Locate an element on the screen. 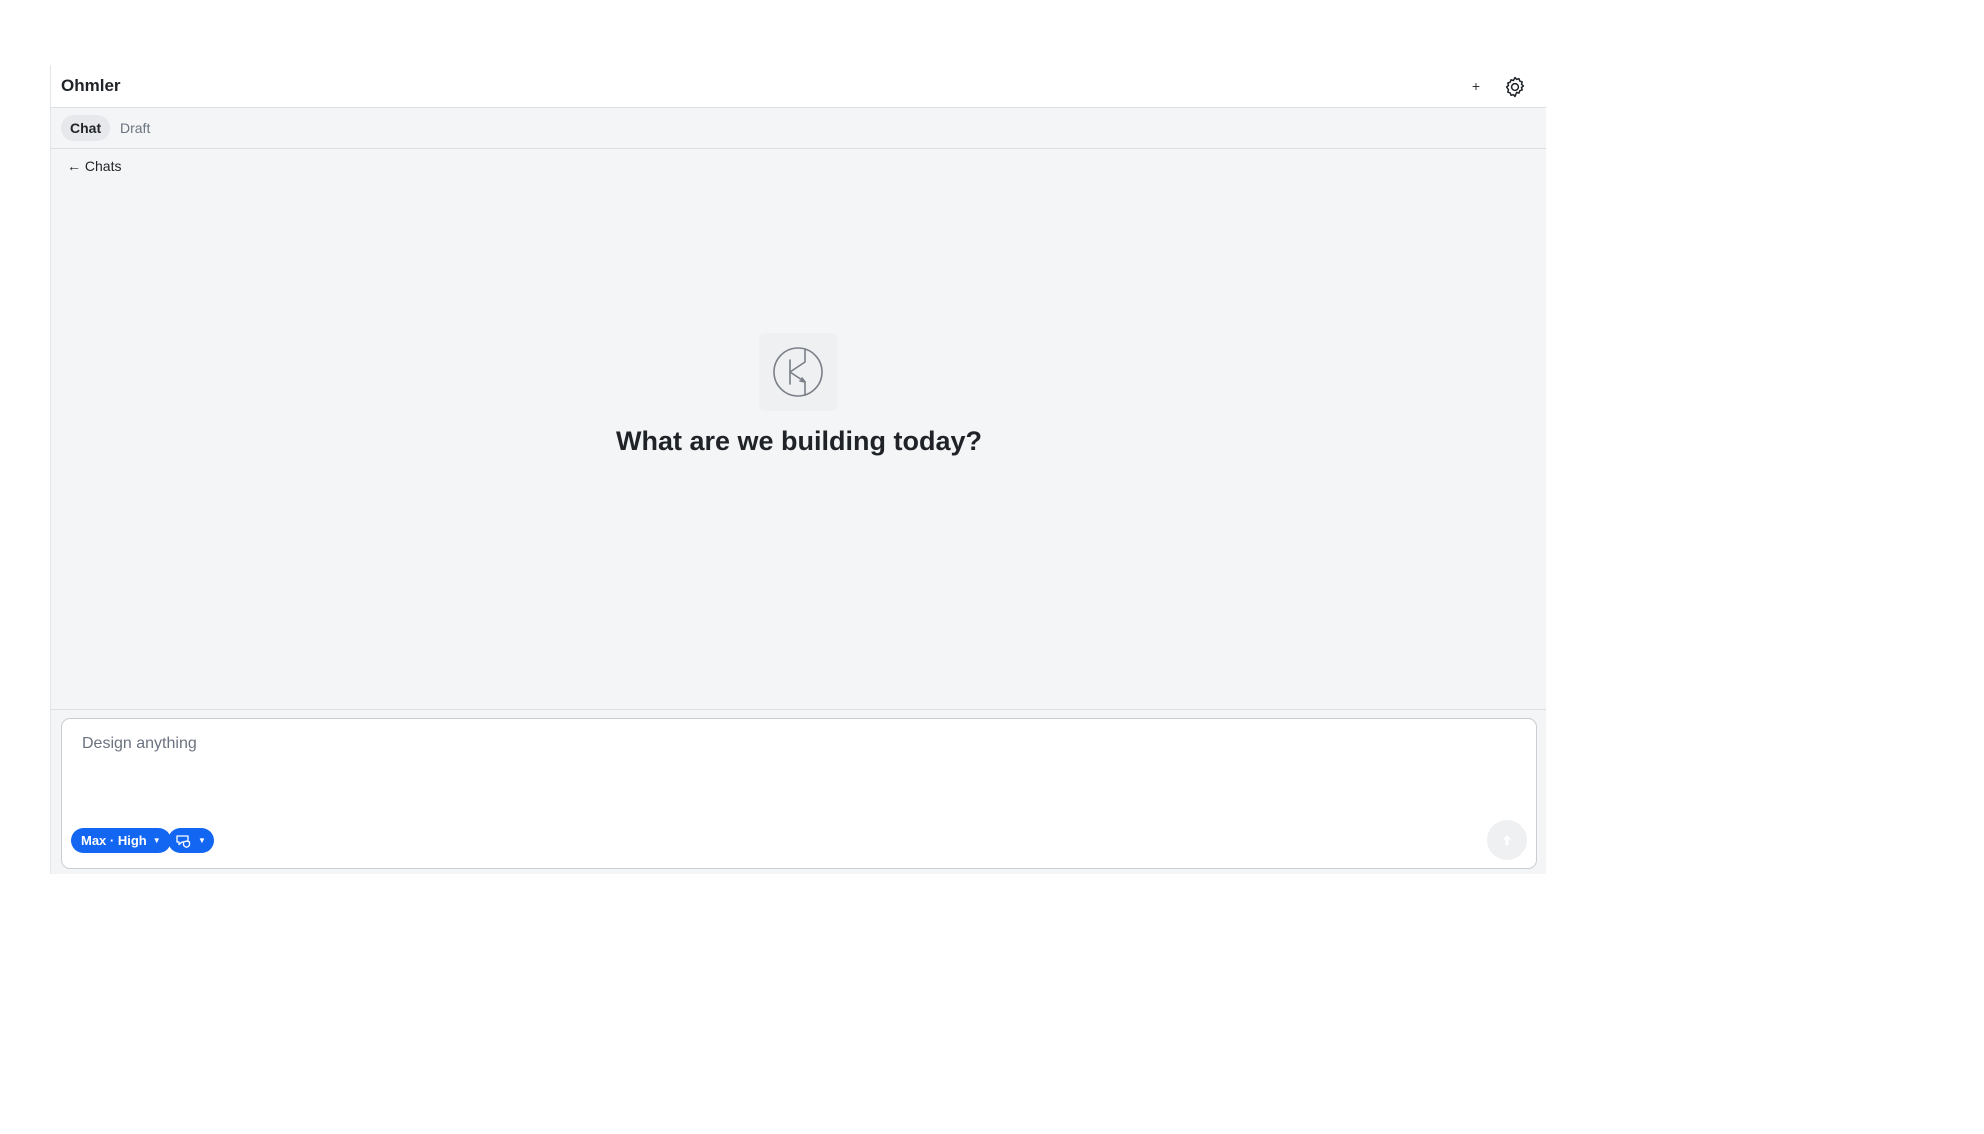  model-selector-button: Max · High ▼ is located at coordinates (121, 840).